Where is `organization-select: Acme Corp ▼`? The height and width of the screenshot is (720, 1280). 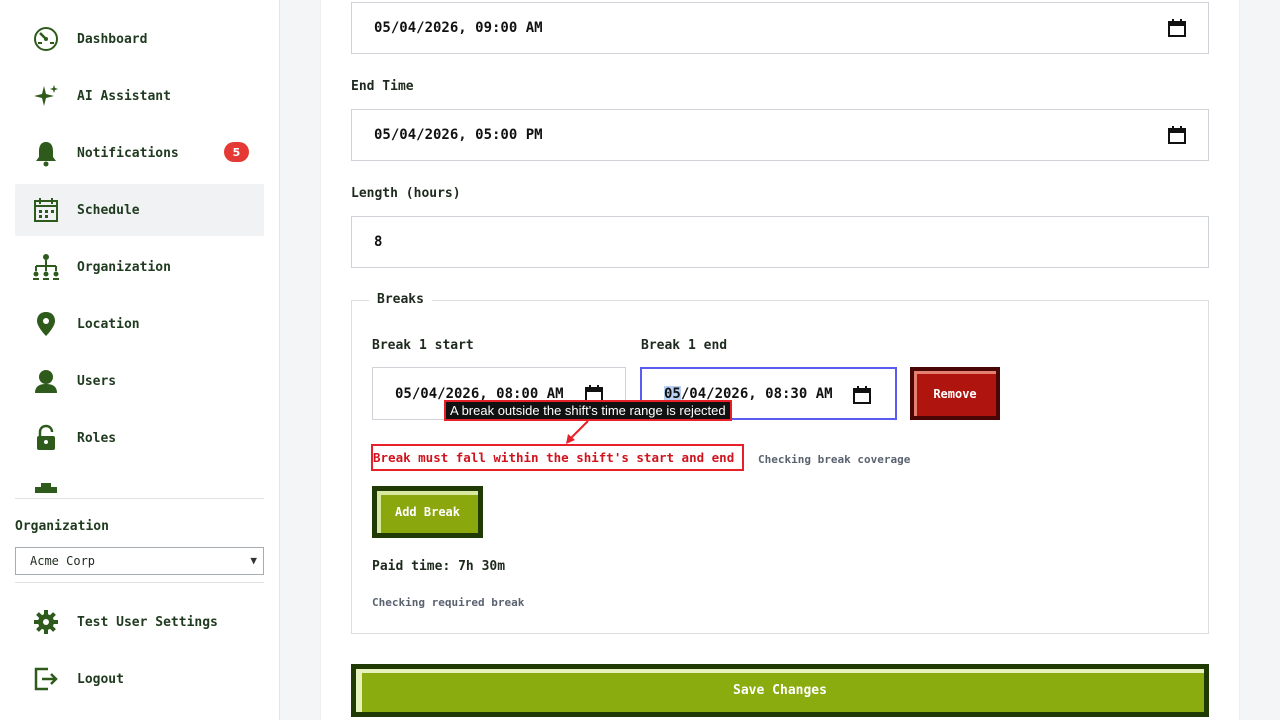 organization-select: Acme Corp ▼ is located at coordinates (139, 561).